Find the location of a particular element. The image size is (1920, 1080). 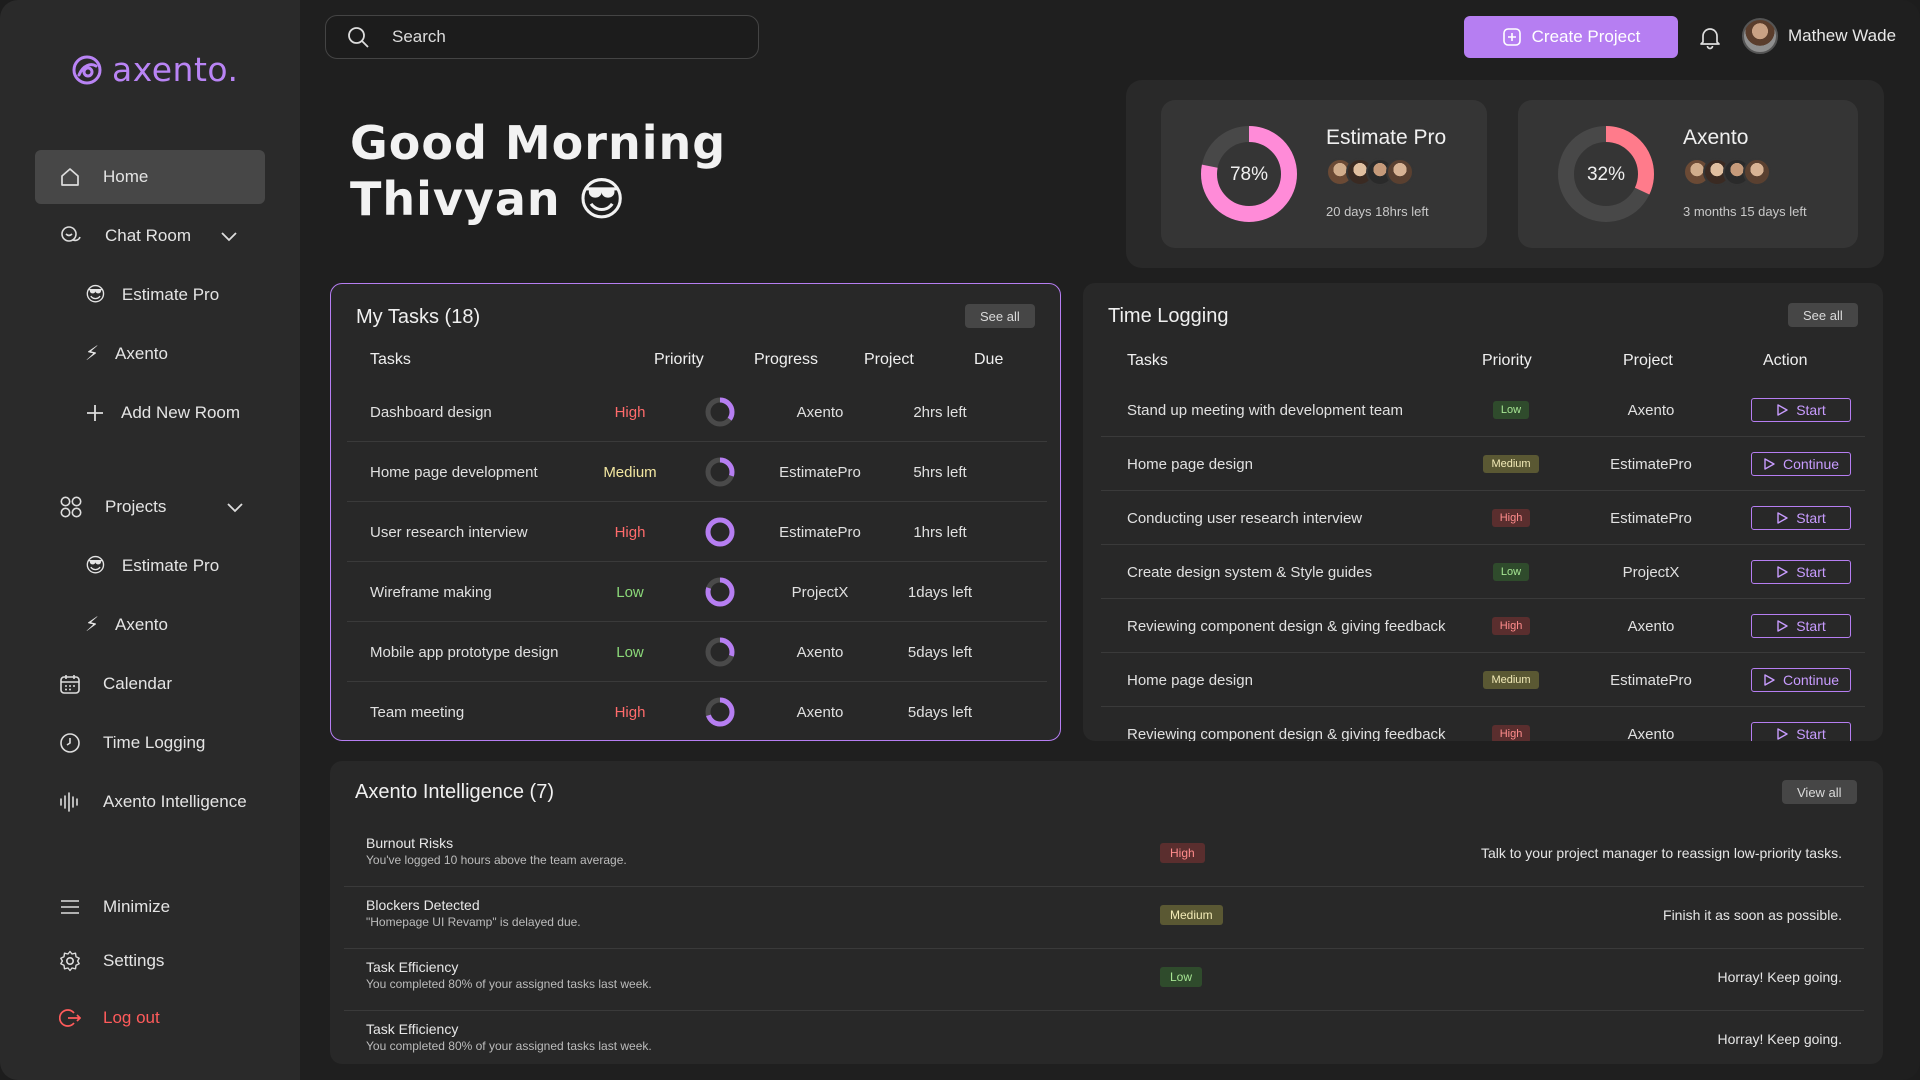

sidebar-item-axento-intelligence: Axento Intelligence is located at coordinates (150, 802).